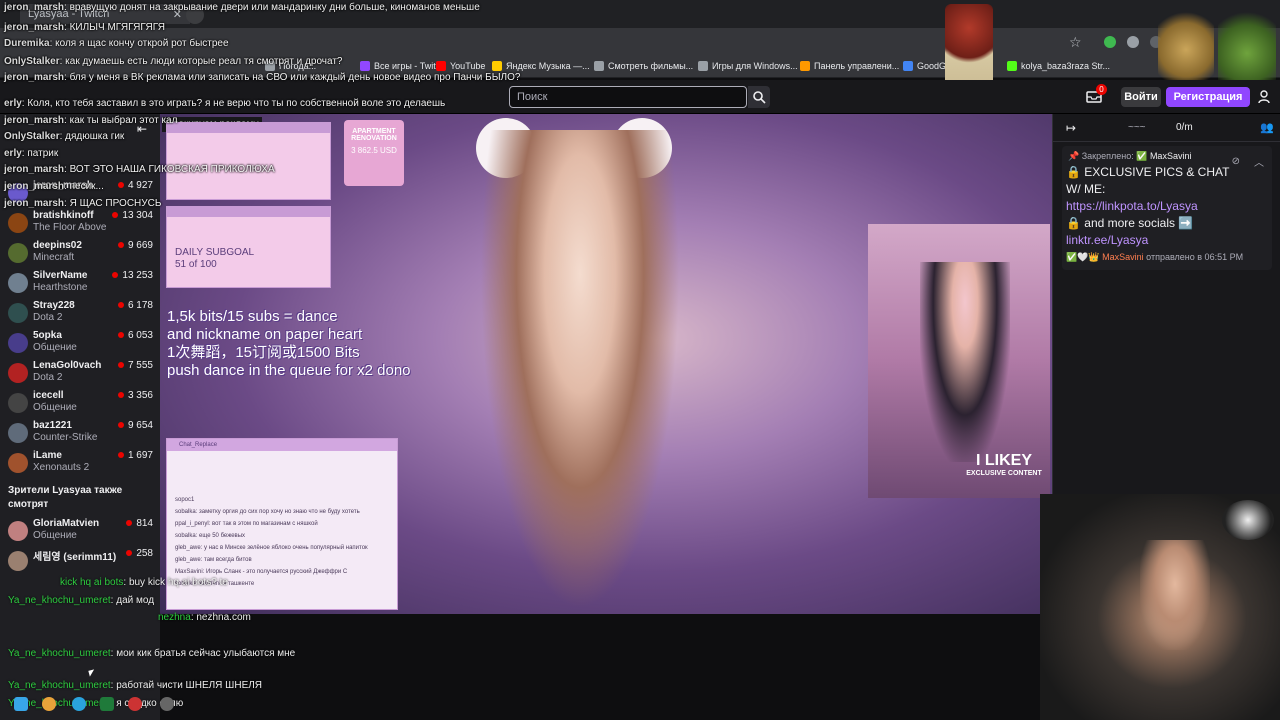 This screenshot has height=720, width=1280. Describe the element at coordinates (82, 223) in the screenshot. I see `sidebar-channel: bratishkinoff The Floor Above 13 304` at that location.